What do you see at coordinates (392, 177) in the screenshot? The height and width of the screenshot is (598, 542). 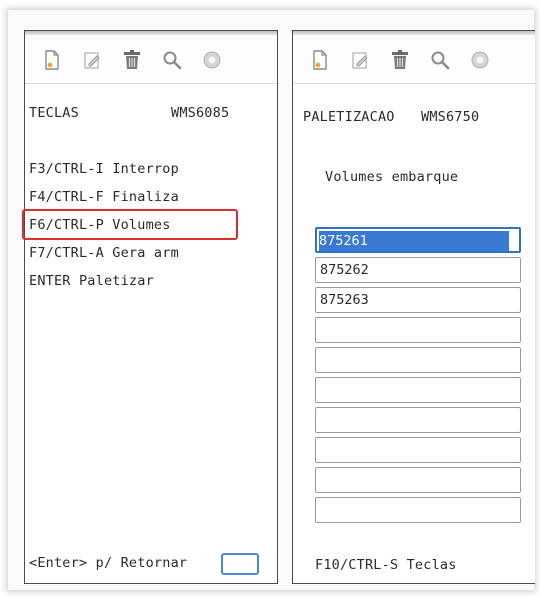 I see `screen-subtitle: Volumes embarque` at bounding box center [392, 177].